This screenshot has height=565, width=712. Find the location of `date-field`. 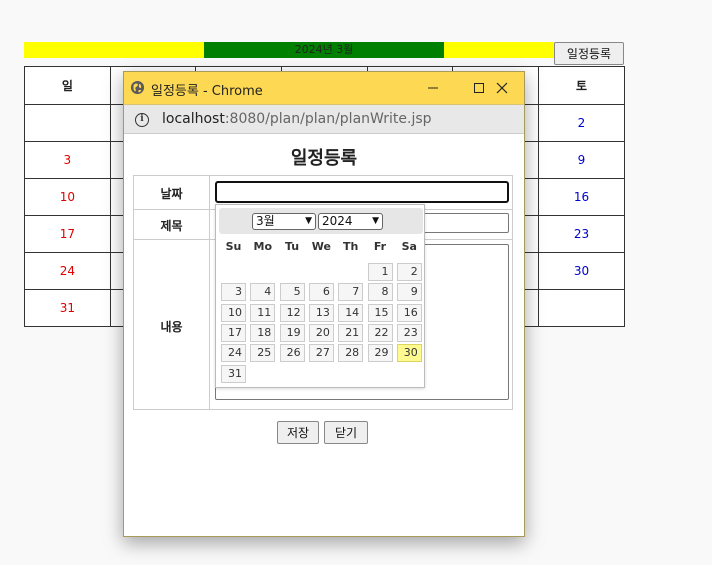

date-field is located at coordinates (362, 192).